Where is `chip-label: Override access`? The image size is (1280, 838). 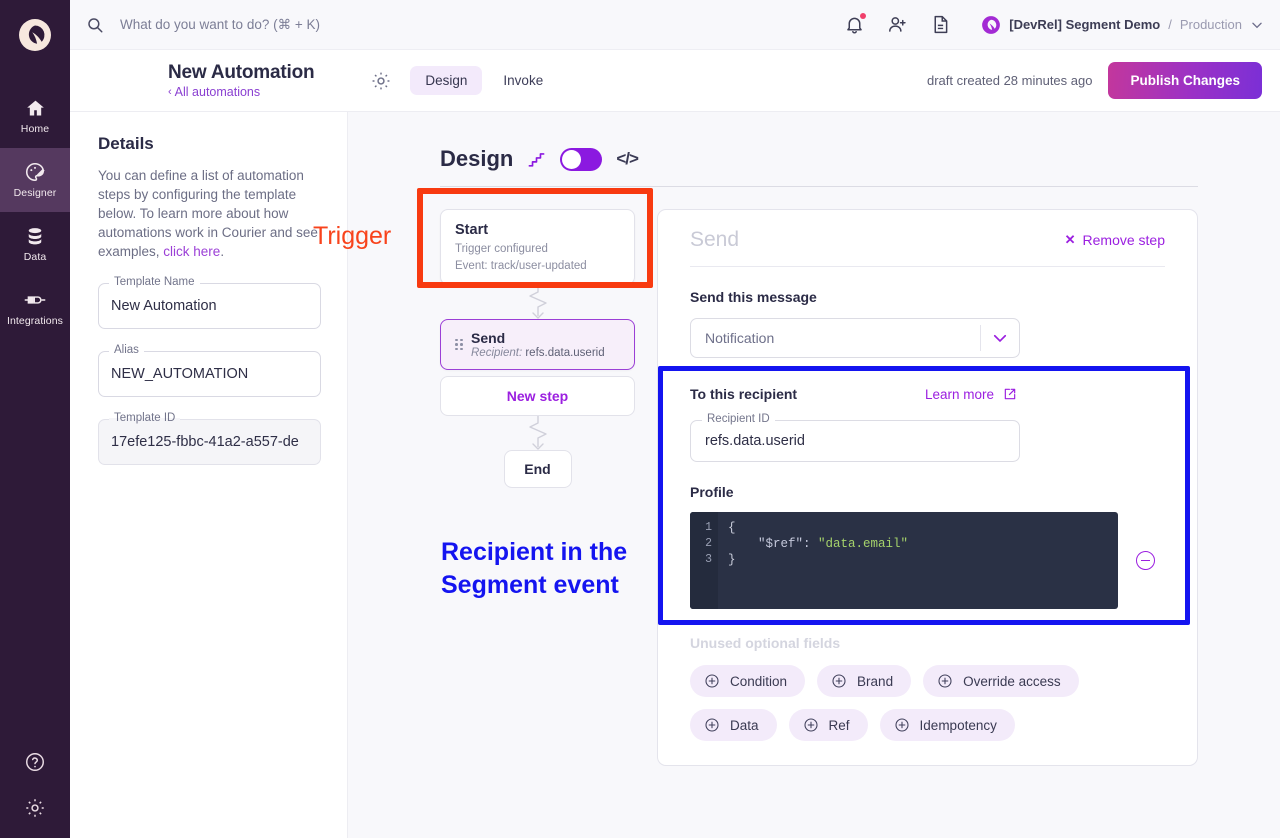 chip-label: Override access is located at coordinates (1012, 681).